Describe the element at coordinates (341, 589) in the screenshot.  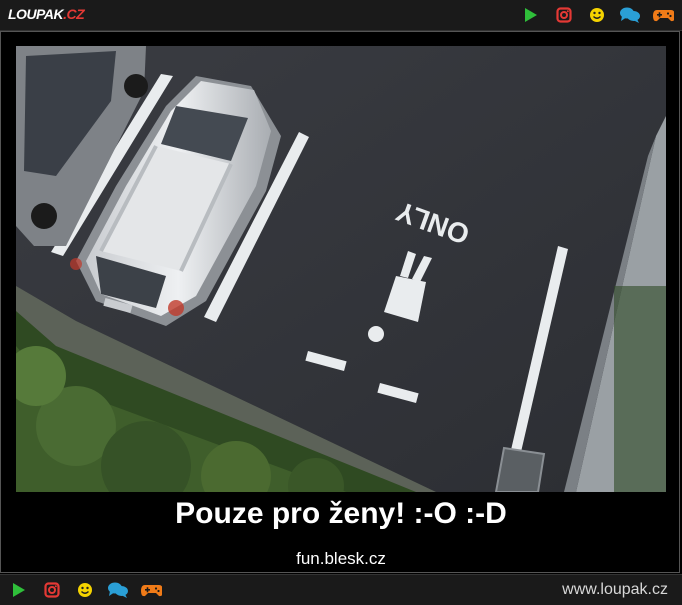
I see `bottom-bar: www.loupak.cz` at that location.